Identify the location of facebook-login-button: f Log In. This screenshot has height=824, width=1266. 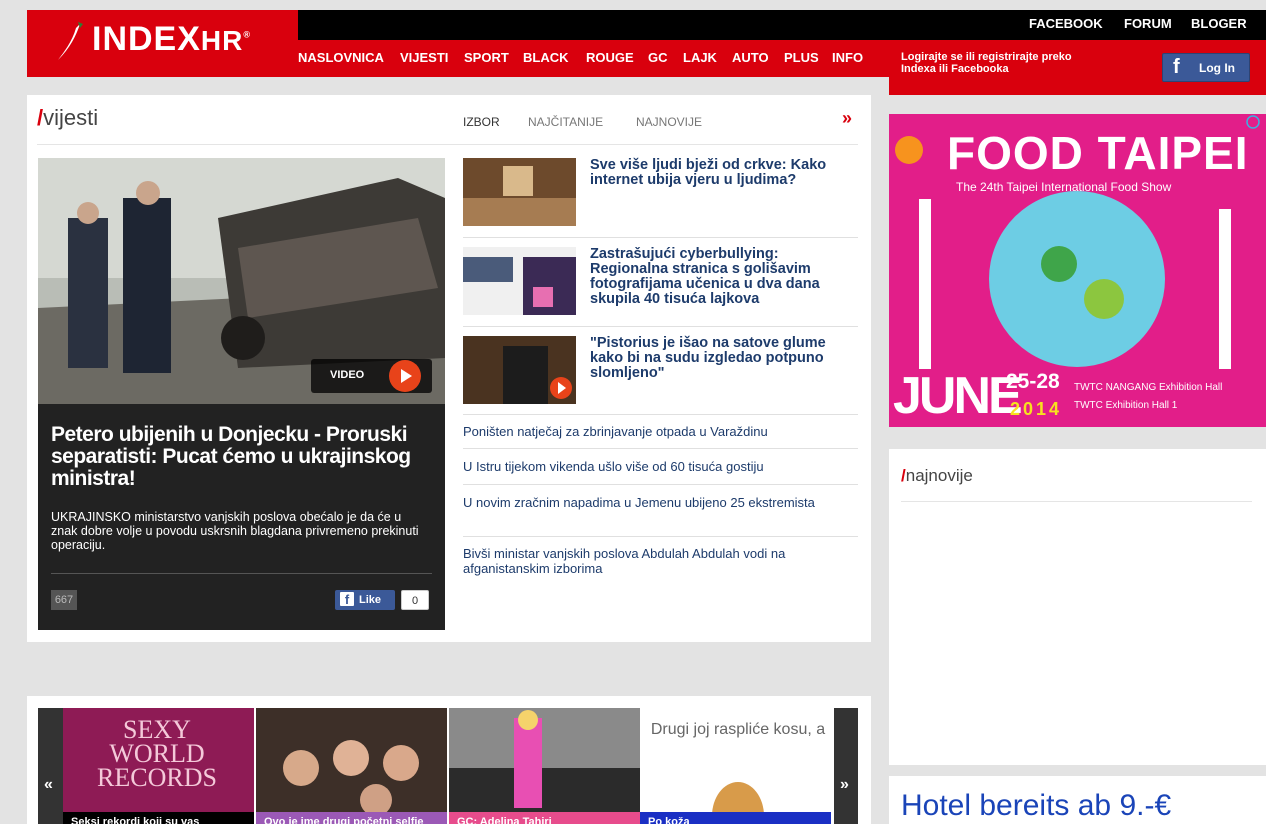
(1206, 67).